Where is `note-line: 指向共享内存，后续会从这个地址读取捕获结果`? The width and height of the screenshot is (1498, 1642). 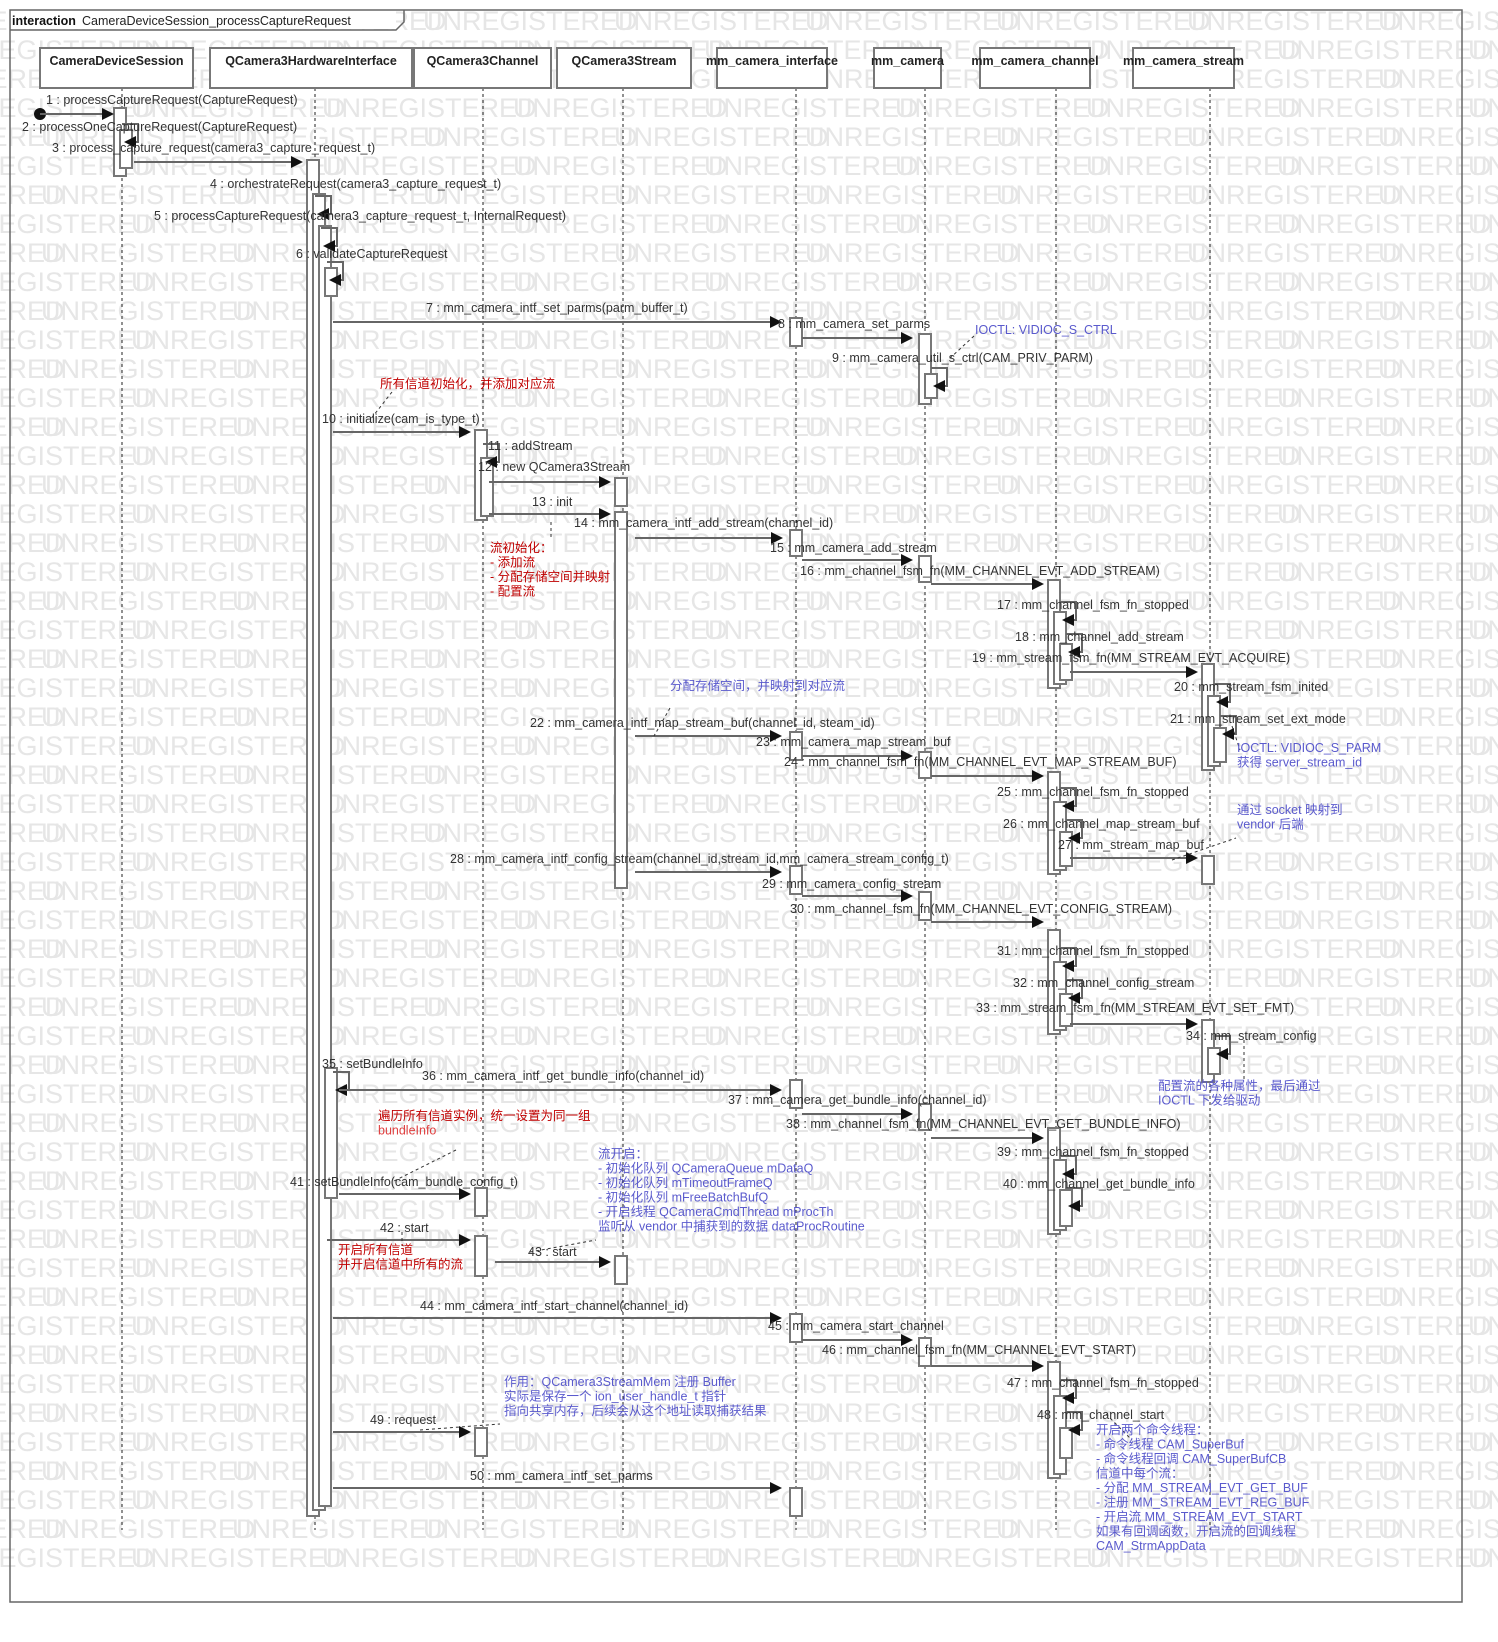 note-line: 指向共享内存，后续会从这个地址读取捕获结果 is located at coordinates (635, 1410).